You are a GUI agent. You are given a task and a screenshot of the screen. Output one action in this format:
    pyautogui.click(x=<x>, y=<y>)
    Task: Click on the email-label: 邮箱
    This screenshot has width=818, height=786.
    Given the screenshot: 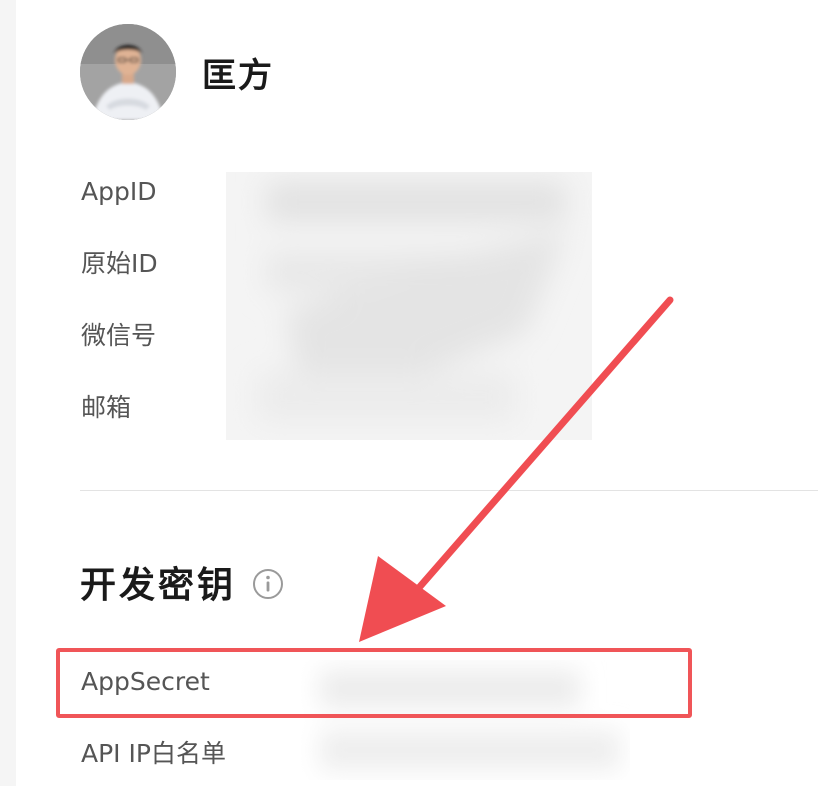 What is the action you would take?
    pyautogui.click(x=106, y=407)
    